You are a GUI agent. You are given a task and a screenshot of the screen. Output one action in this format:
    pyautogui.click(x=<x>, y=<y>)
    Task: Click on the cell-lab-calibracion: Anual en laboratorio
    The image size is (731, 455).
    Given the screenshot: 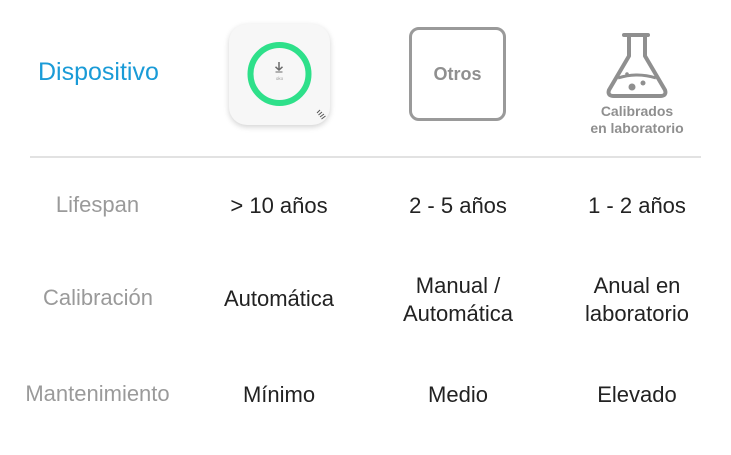 What is the action you would take?
    pyautogui.click(x=637, y=300)
    